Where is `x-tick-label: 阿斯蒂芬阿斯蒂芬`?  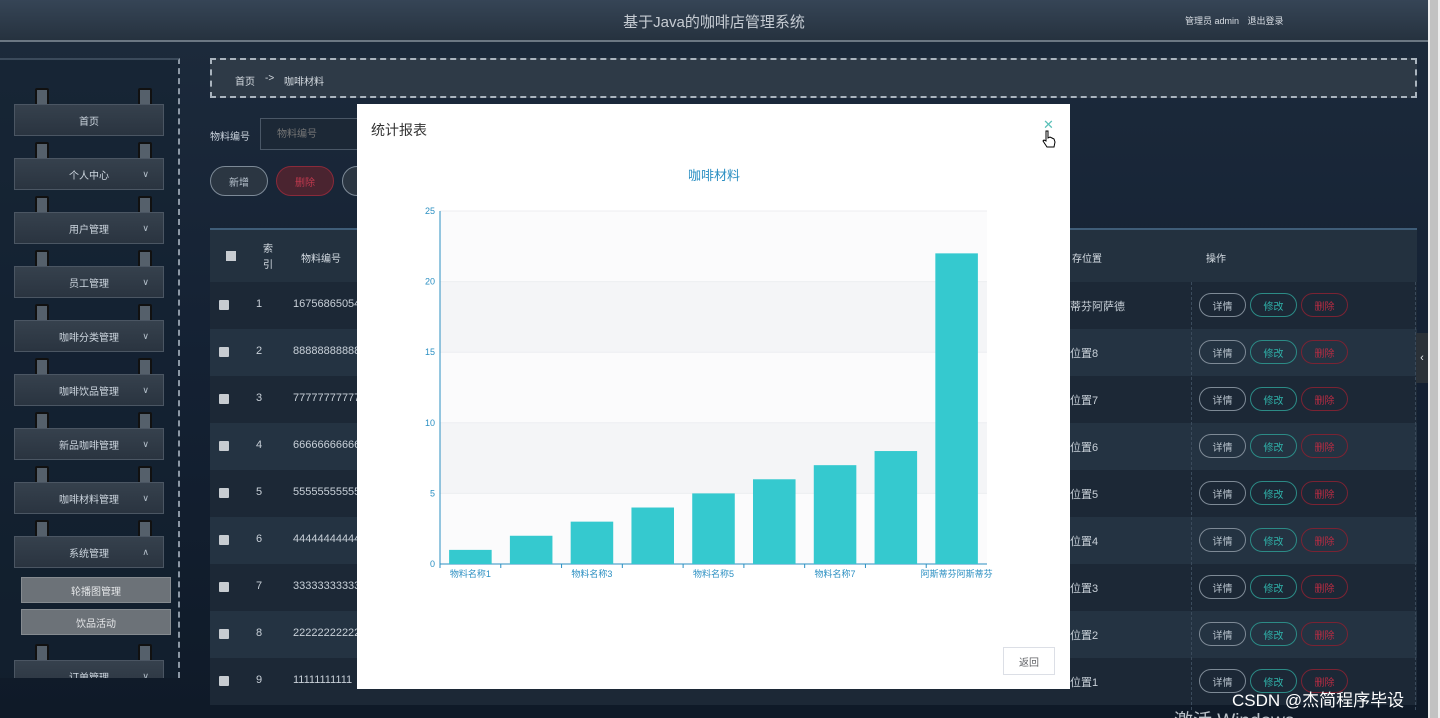 x-tick-label: 阿斯蒂芬阿斯蒂芬 is located at coordinates (957, 573).